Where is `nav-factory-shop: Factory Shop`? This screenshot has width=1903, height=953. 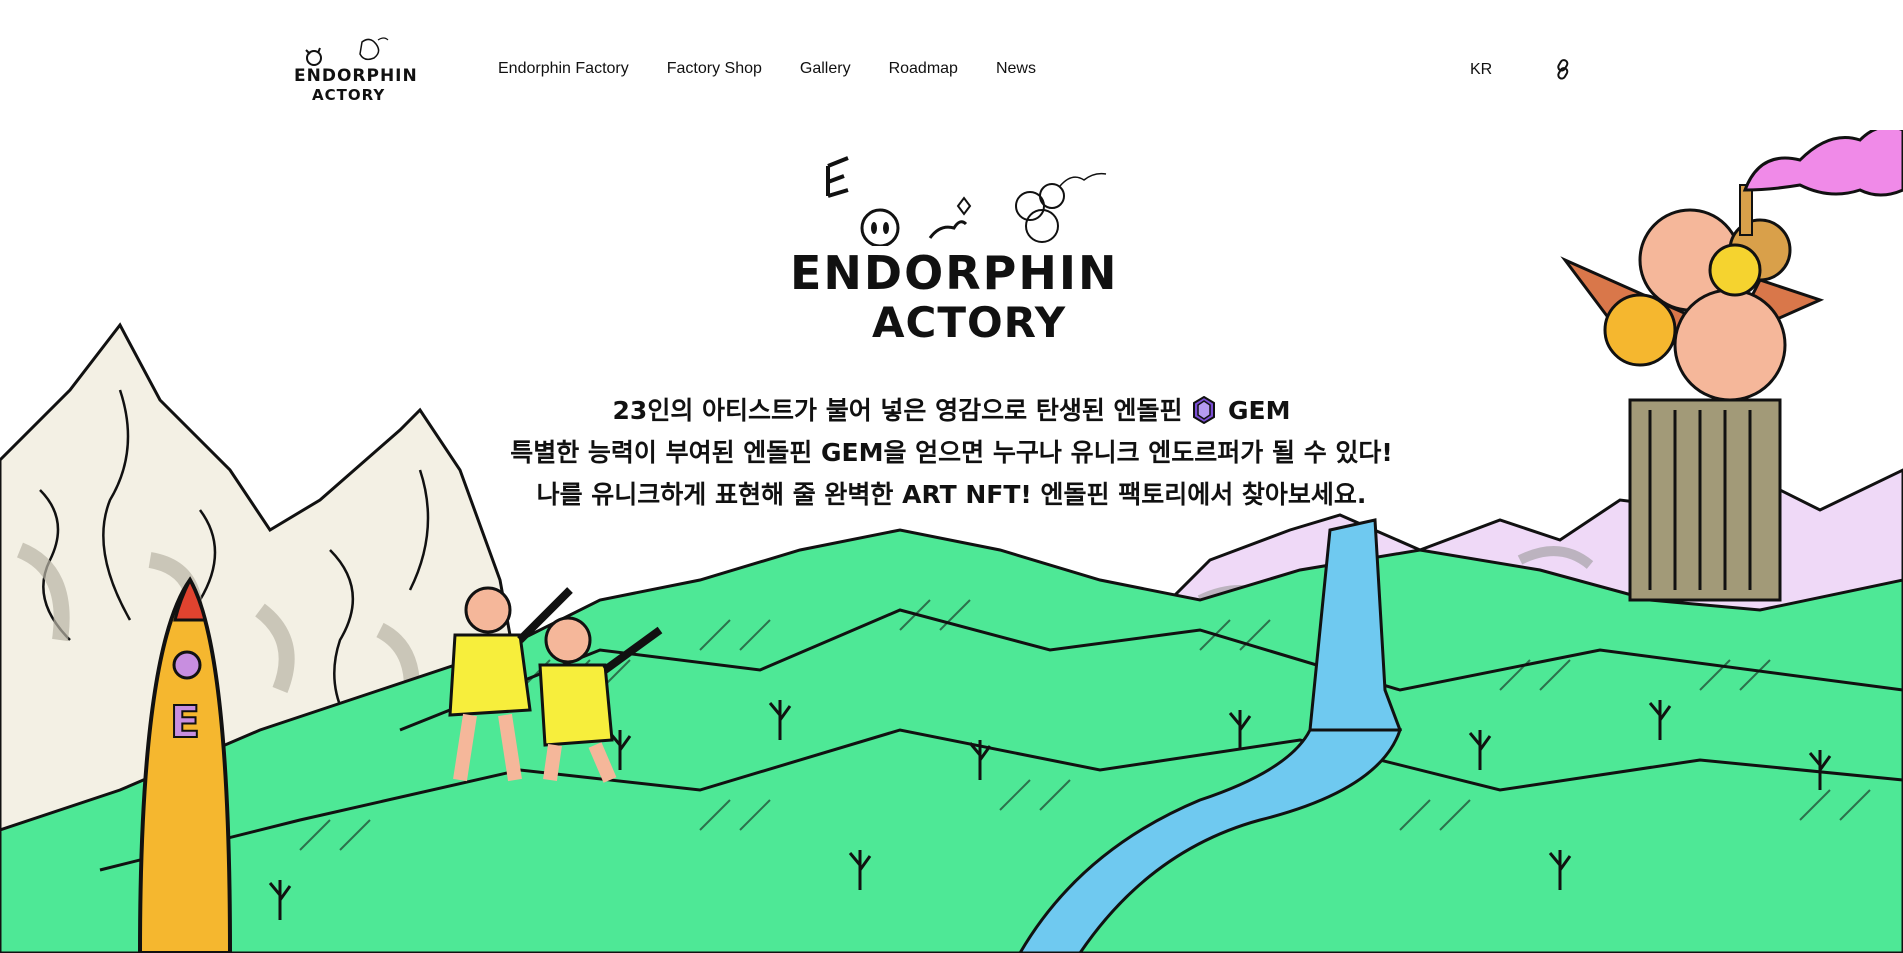 nav-factory-shop: Factory Shop is located at coordinates (714, 69).